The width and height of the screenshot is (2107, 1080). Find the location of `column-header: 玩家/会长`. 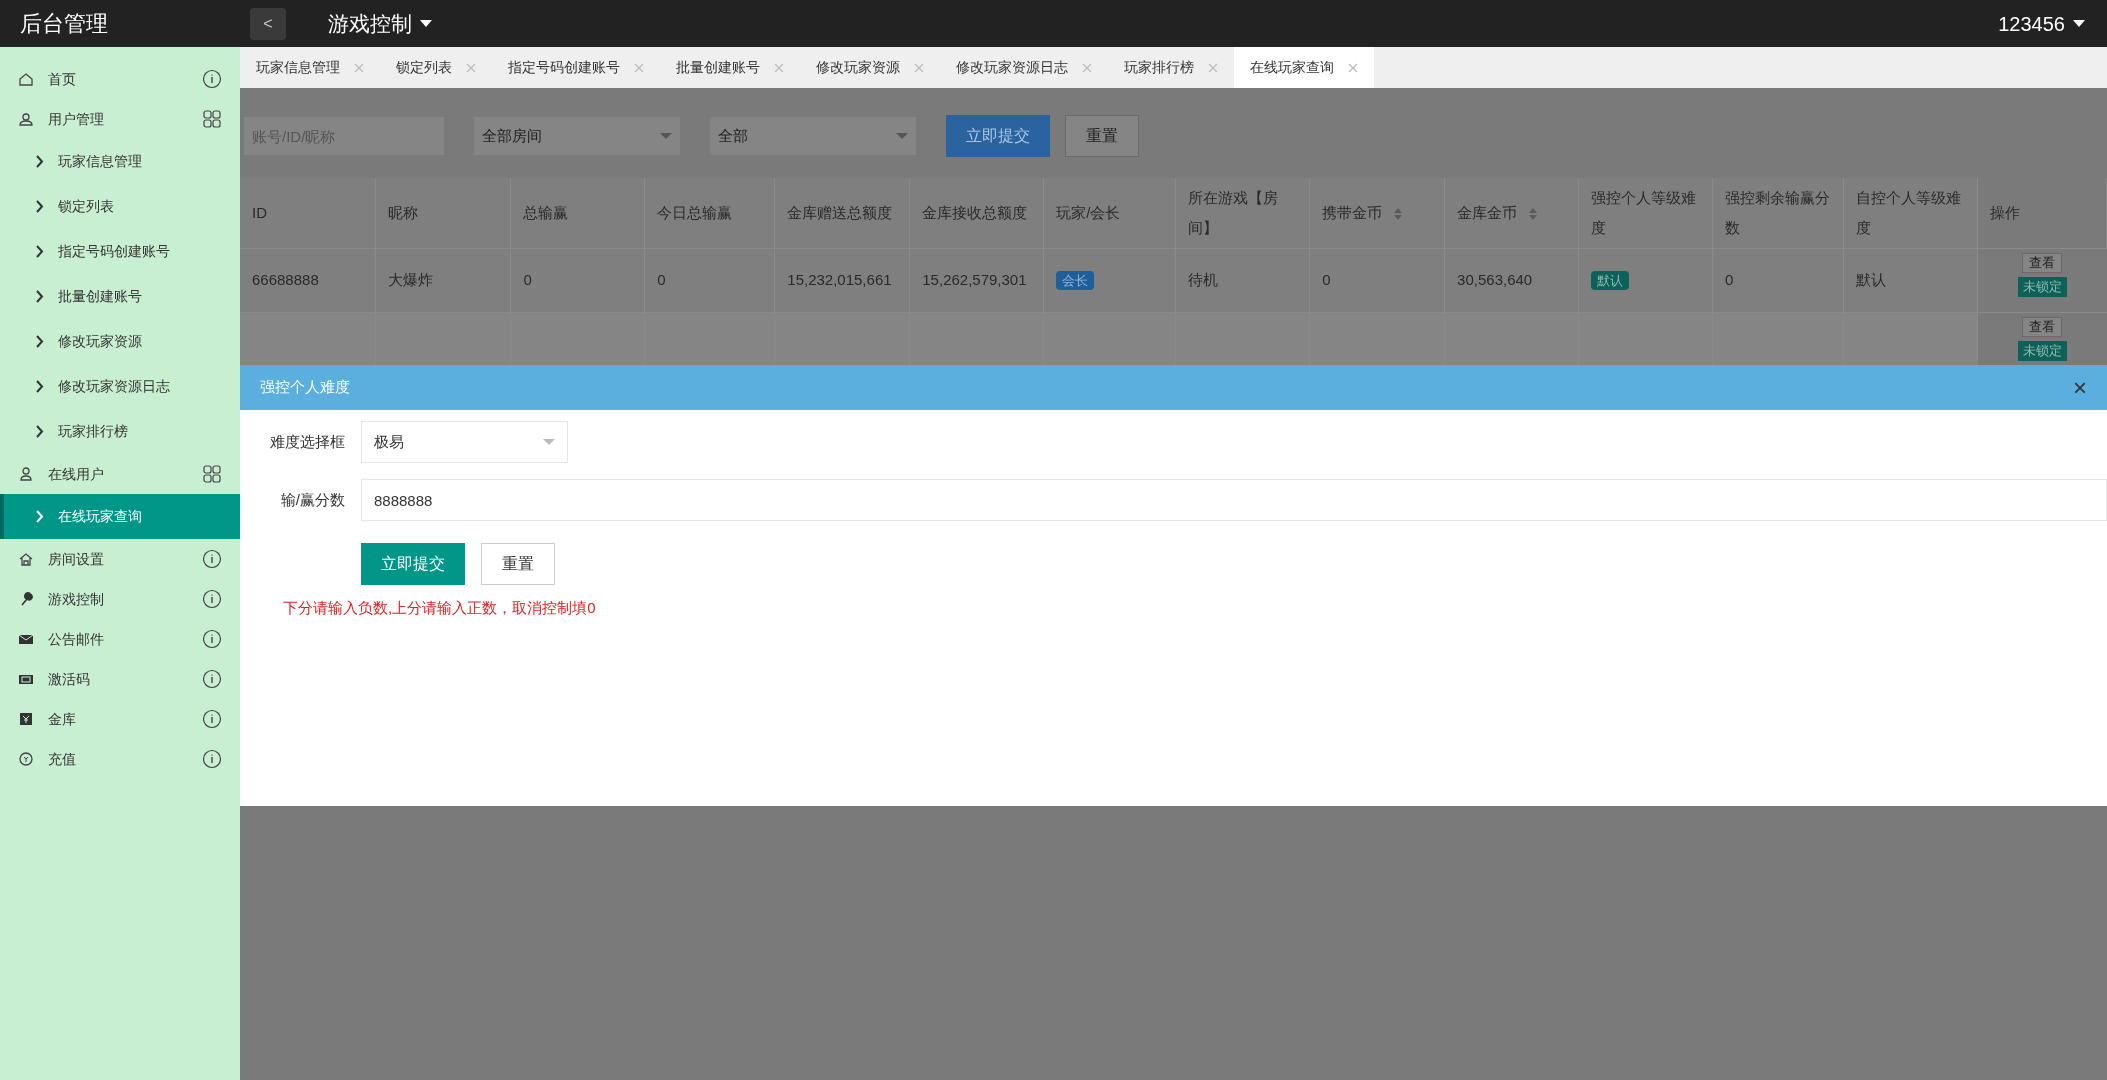

column-header: 玩家/会长 is located at coordinates (1109, 213).